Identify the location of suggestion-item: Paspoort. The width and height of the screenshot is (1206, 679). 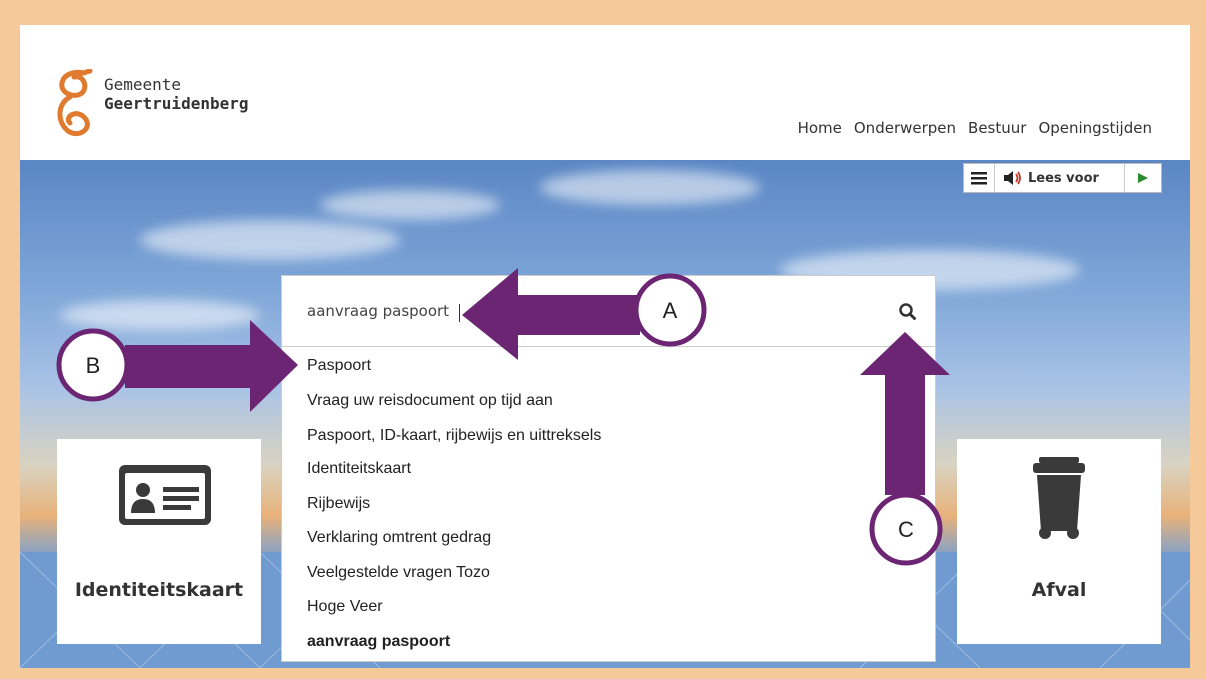
(339, 366).